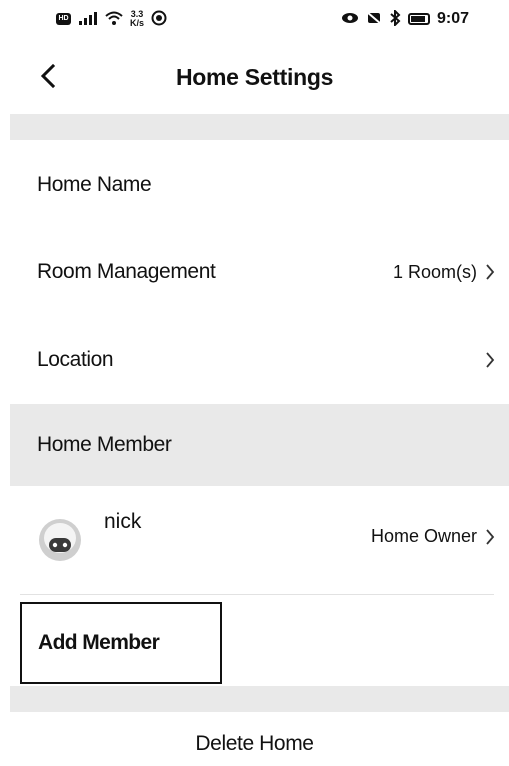 This screenshot has height=766, width=509. I want to click on member-name: nick, so click(123, 521).